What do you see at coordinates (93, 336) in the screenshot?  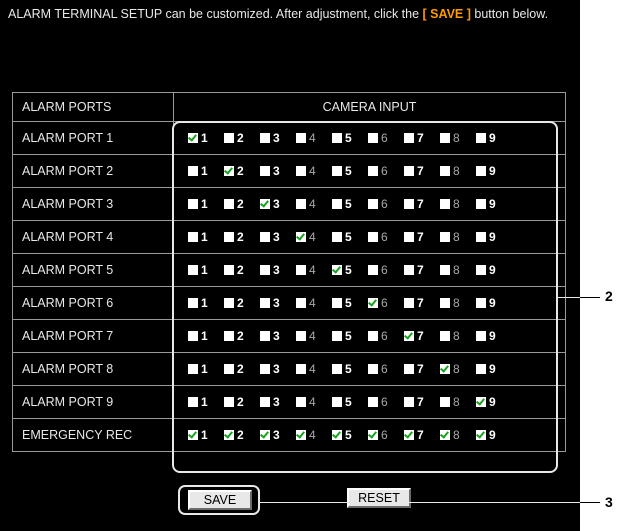 I see `alarm-port-label: ALARM PORT 7` at bounding box center [93, 336].